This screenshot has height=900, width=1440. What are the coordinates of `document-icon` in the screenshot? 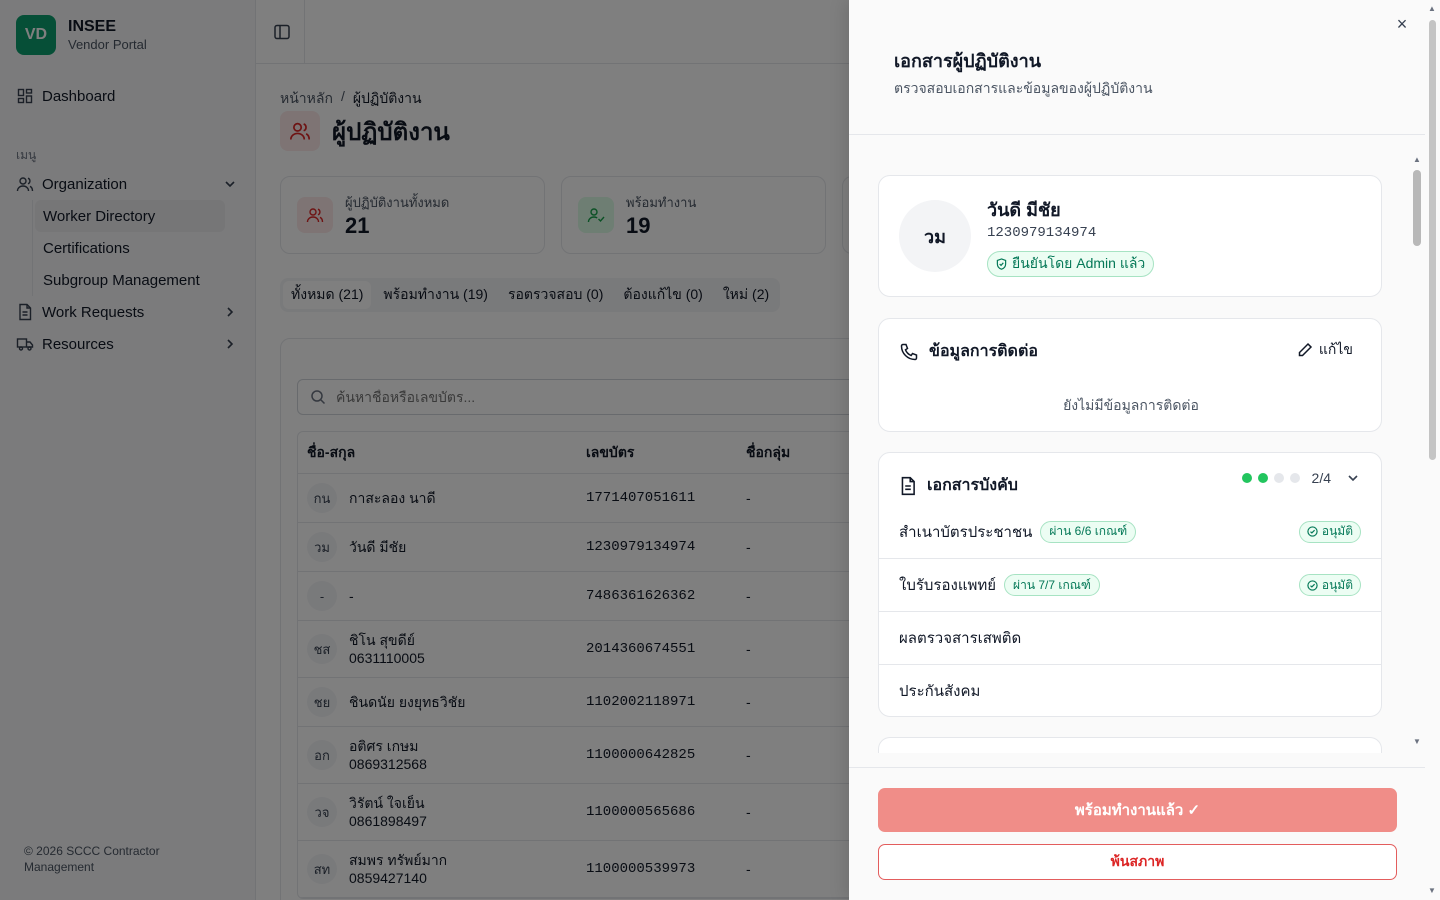 It's located at (908, 485).